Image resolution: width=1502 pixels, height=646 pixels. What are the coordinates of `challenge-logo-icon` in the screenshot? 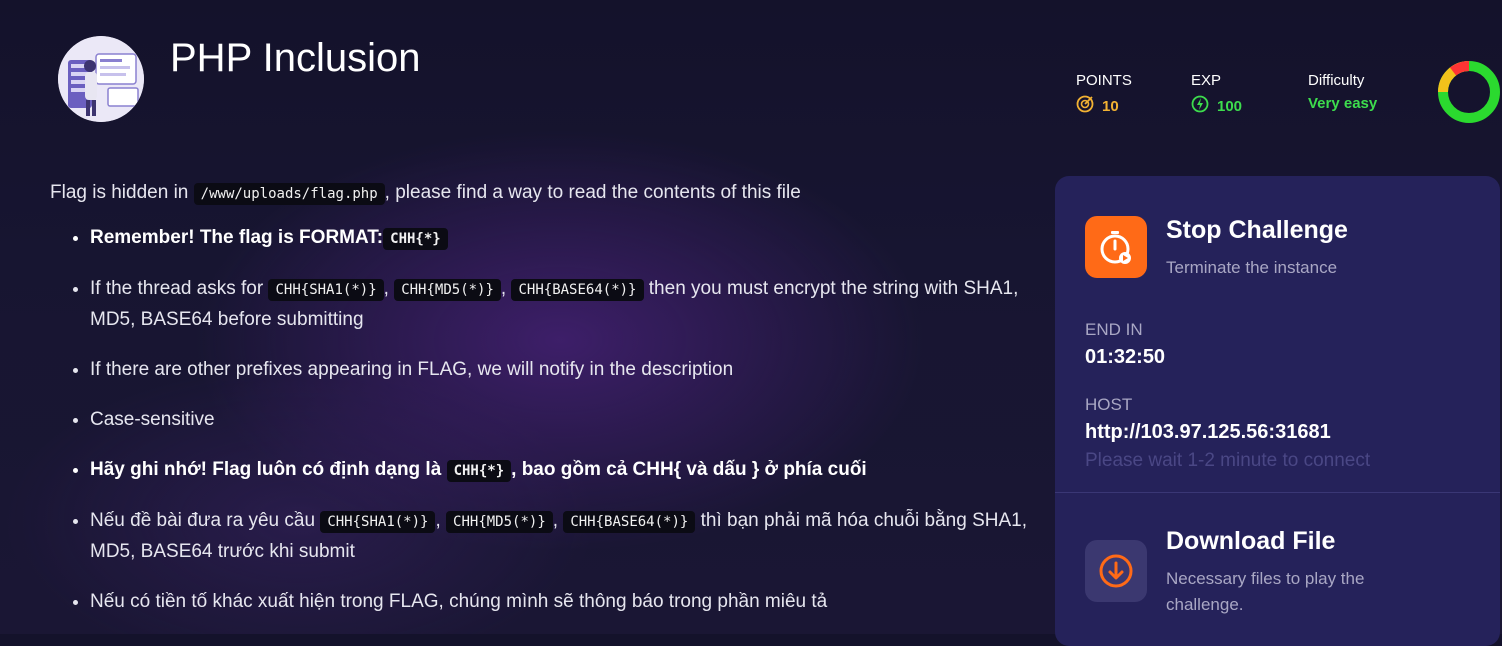 It's located at (101, 79).